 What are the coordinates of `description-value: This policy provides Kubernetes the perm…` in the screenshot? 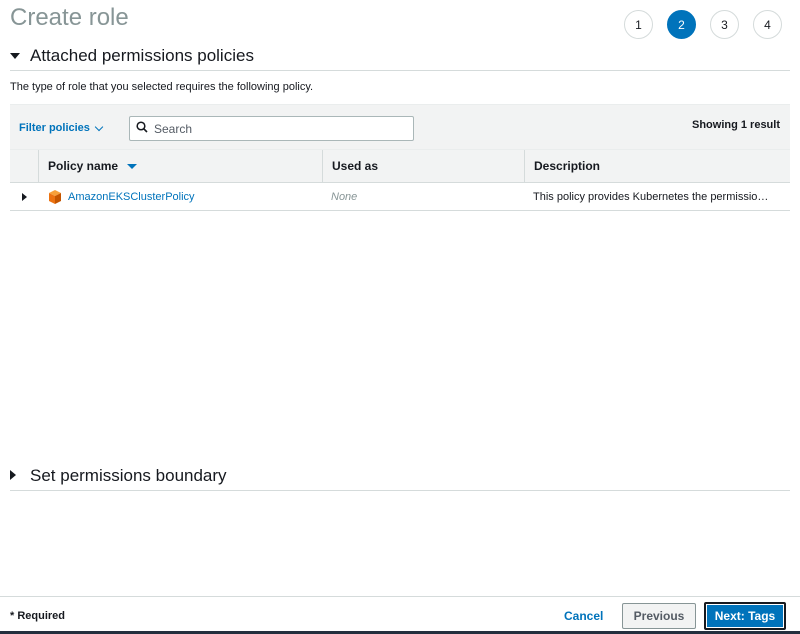 It's located at (651, 196).